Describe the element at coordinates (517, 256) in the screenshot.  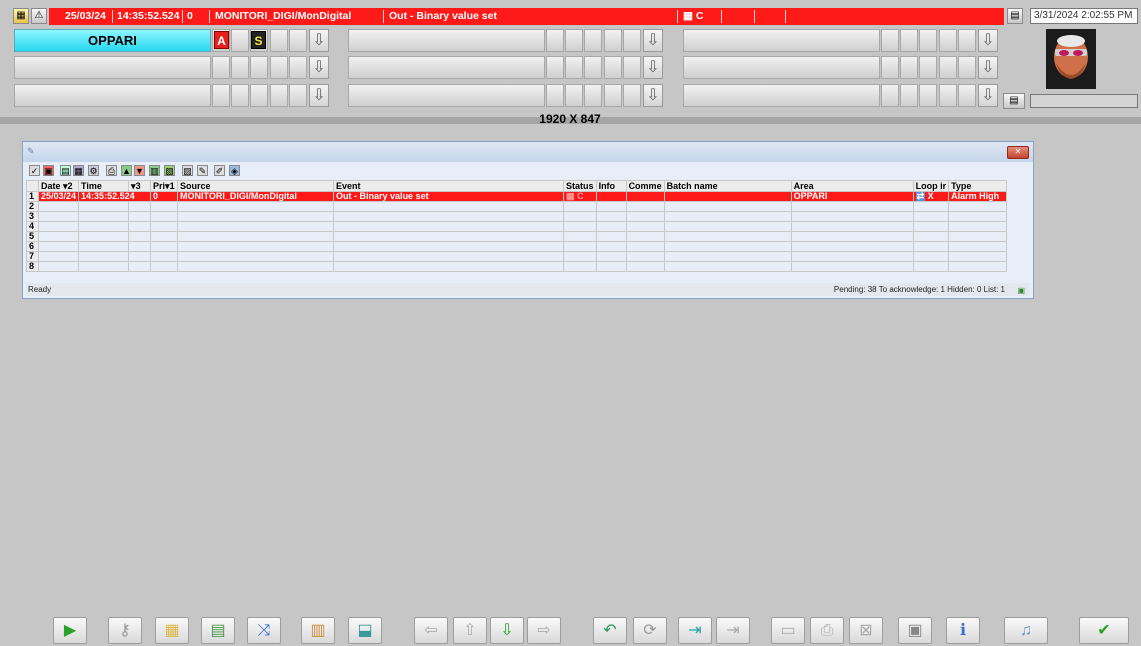
I see `table-row: 7` at that location.